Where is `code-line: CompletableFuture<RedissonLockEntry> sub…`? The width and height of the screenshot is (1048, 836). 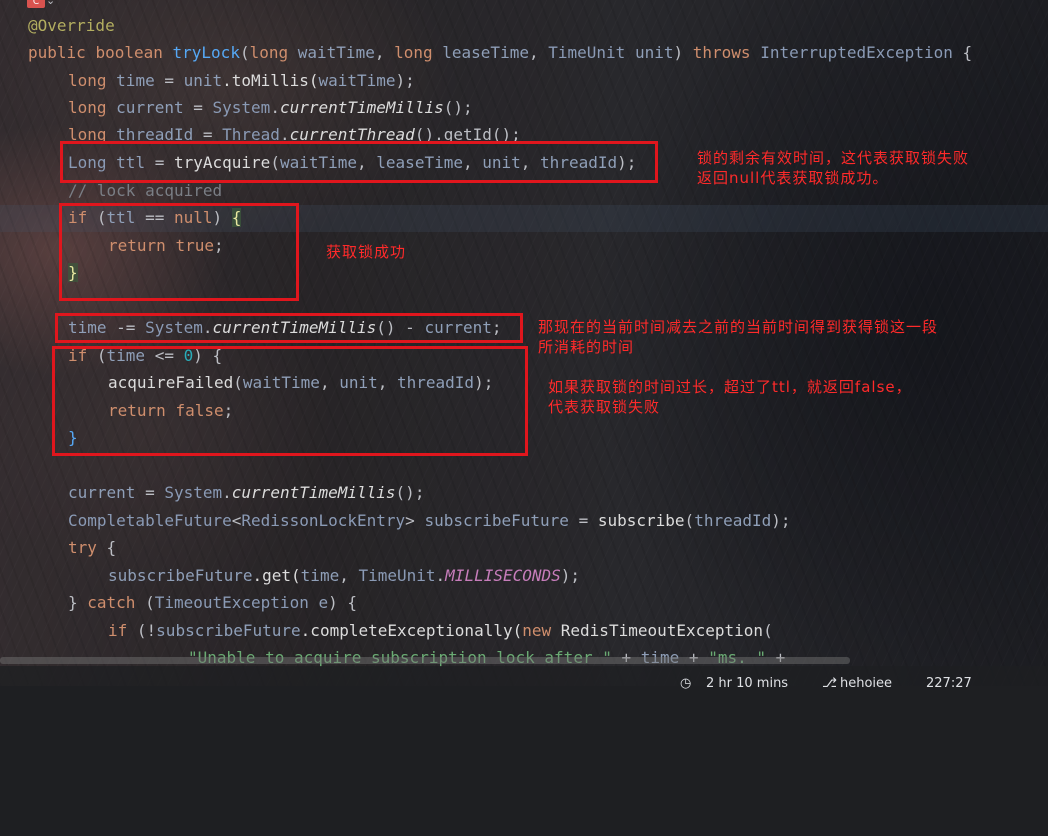
code-line: CompletableFuture<RedissonLockEntry> sub… is located at coordinates (429, 520).